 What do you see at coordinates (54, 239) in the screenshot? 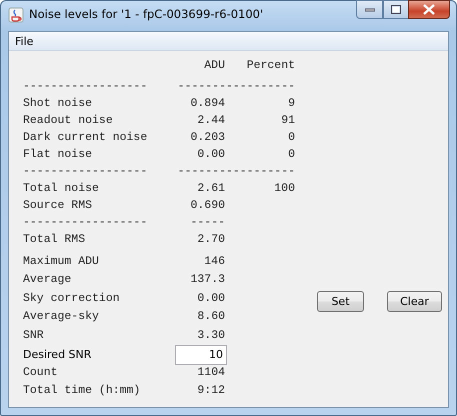
I see `row-label: Total RMS` at bounding box center [54, 239].